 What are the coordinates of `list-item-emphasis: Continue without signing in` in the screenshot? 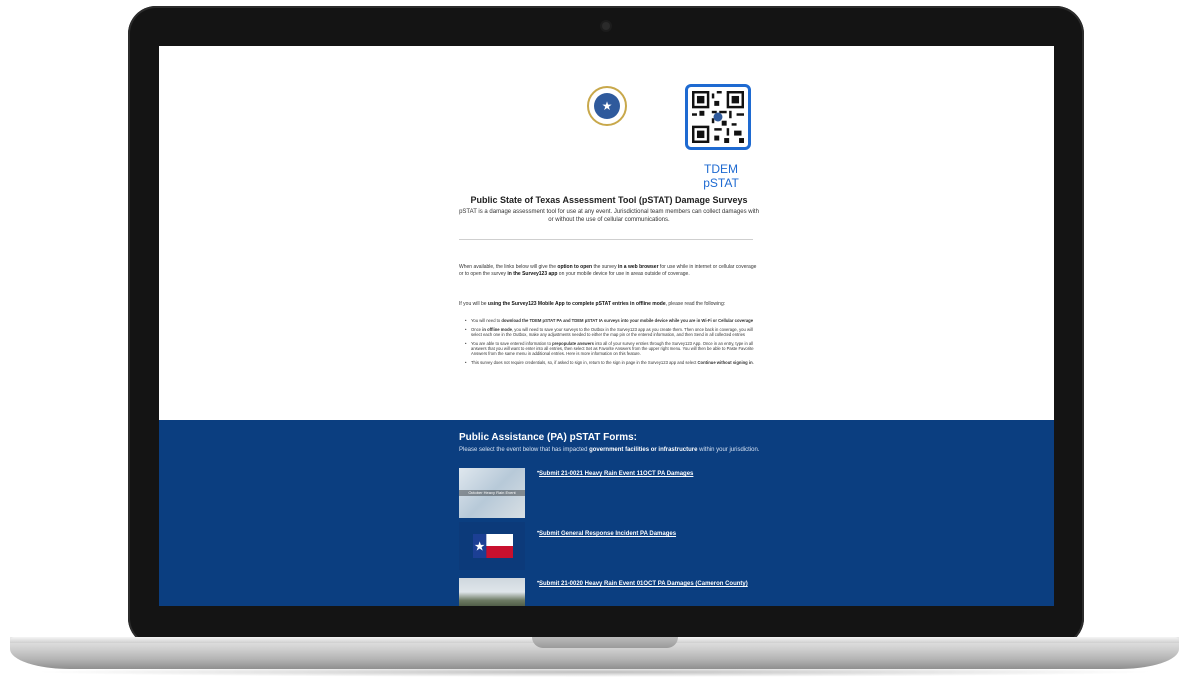 It's located at (725, 362).